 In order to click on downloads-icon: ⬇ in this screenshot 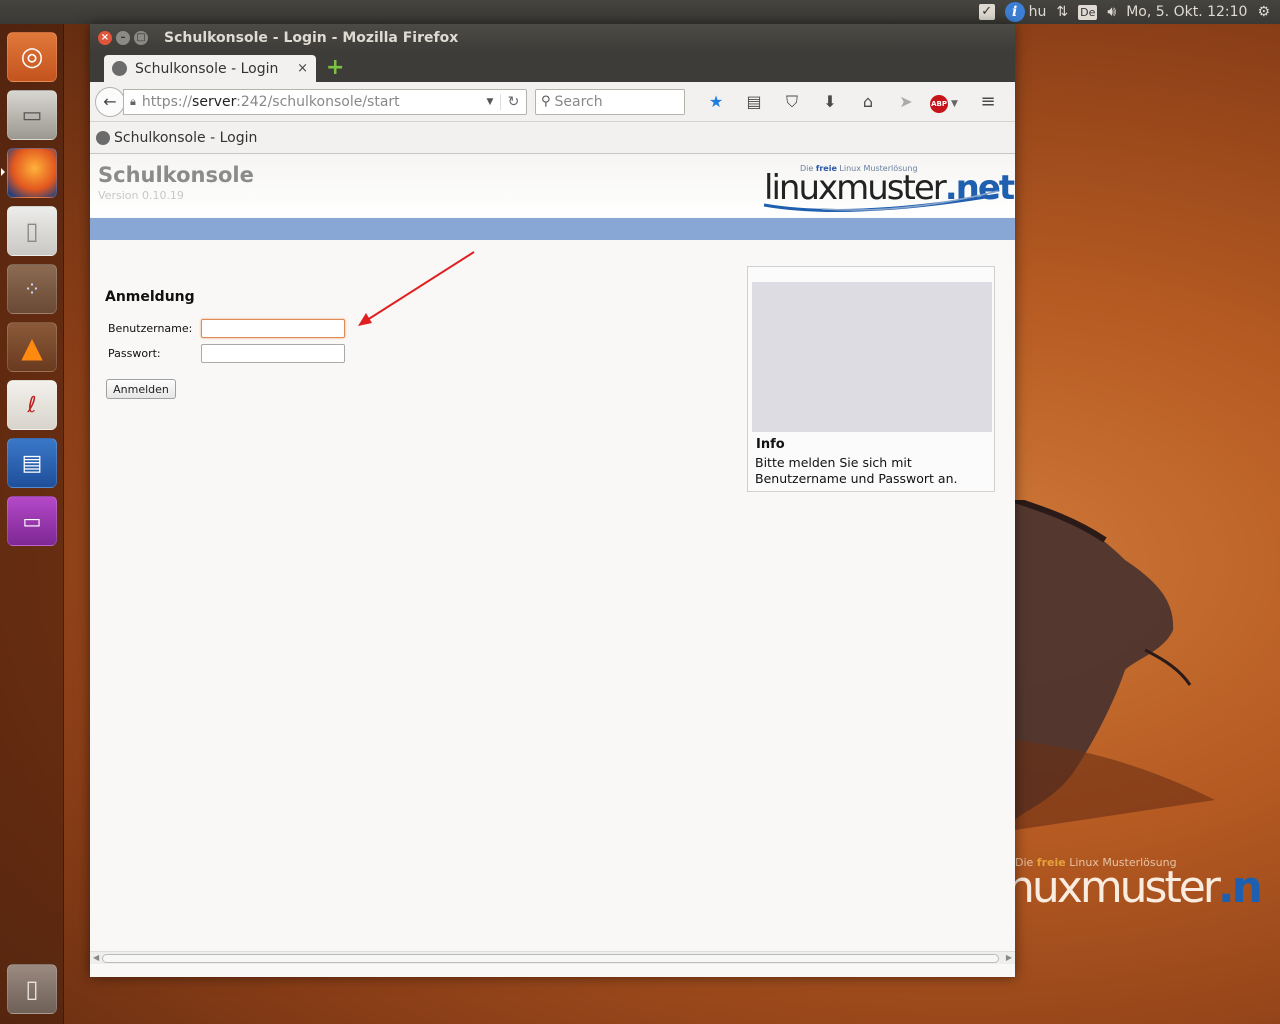, I will do `click(830, 101)`.